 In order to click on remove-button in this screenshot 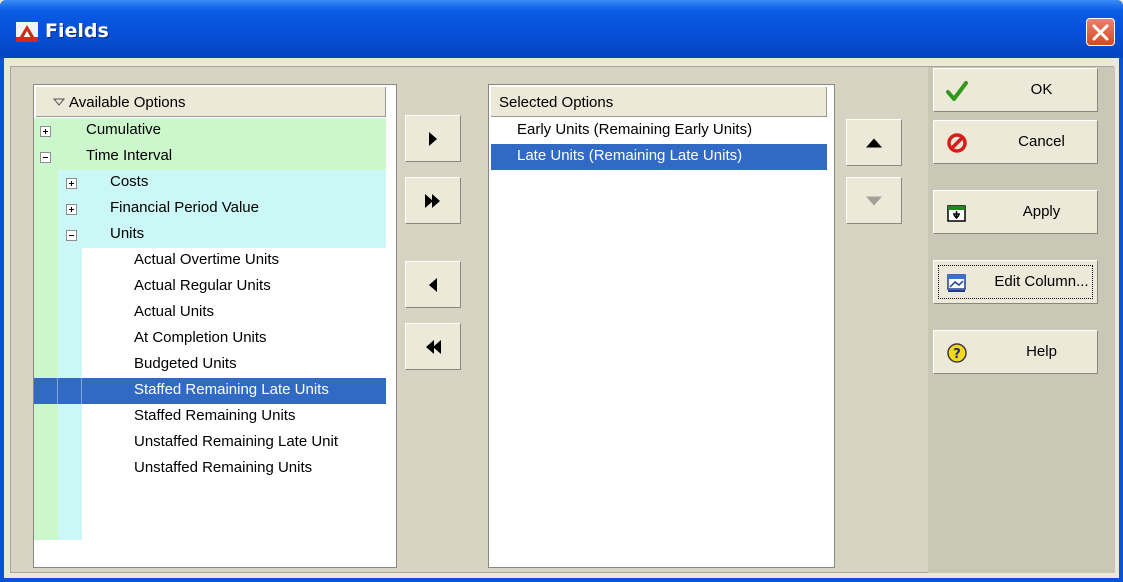, I will do `click(433, 284)`.